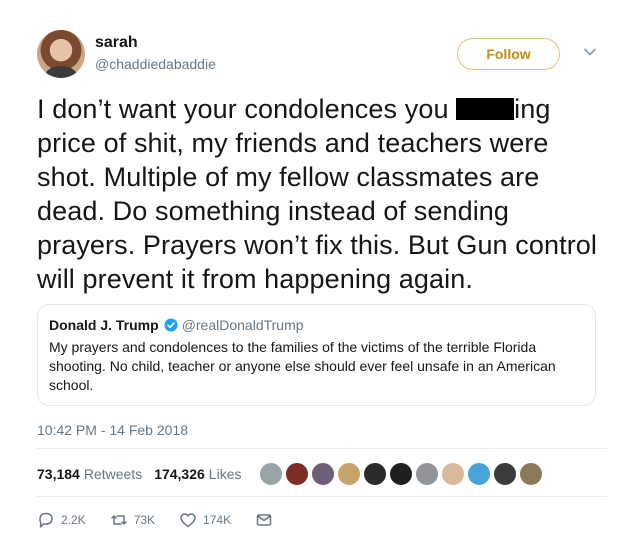 Image resolution: width=631 pixels, height=555 pixels. What do you see at coordinates (113, 474) in the screenshot?
I see `retweets-label: Retweets` at bounding box center [113, 474].